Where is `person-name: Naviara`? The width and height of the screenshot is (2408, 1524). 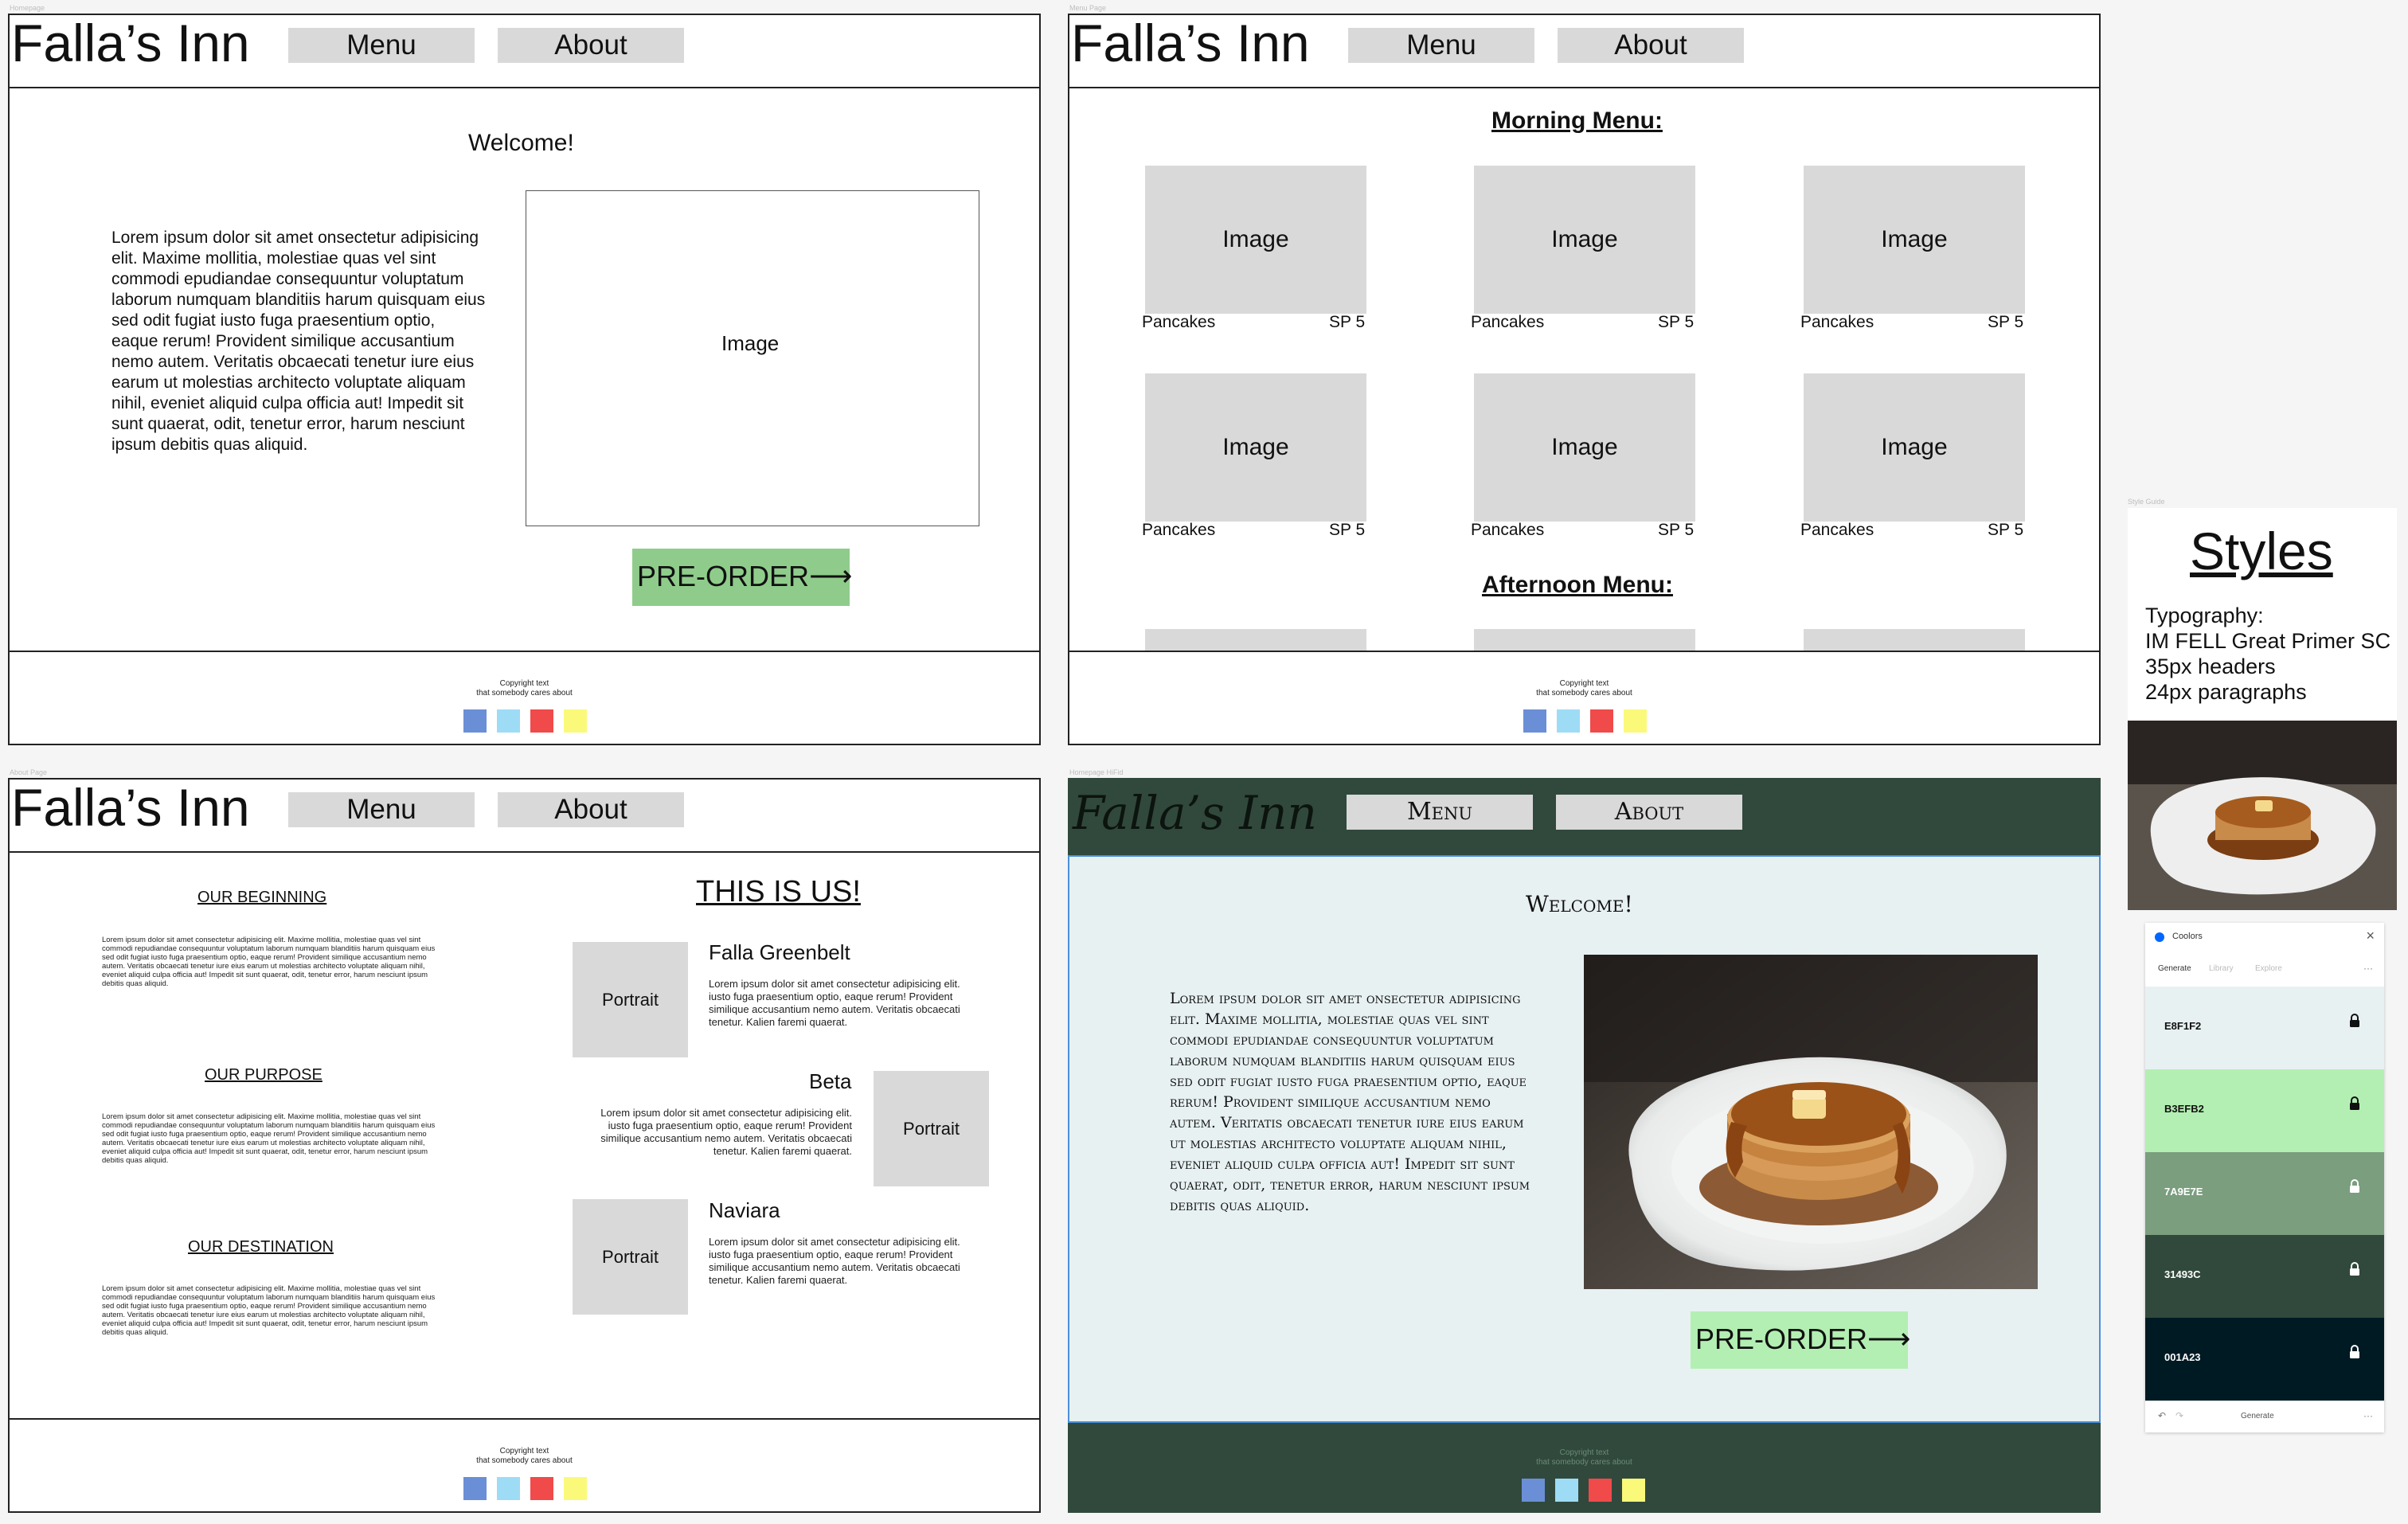 person-name: Naviara is located at coordinates (744, 1210).